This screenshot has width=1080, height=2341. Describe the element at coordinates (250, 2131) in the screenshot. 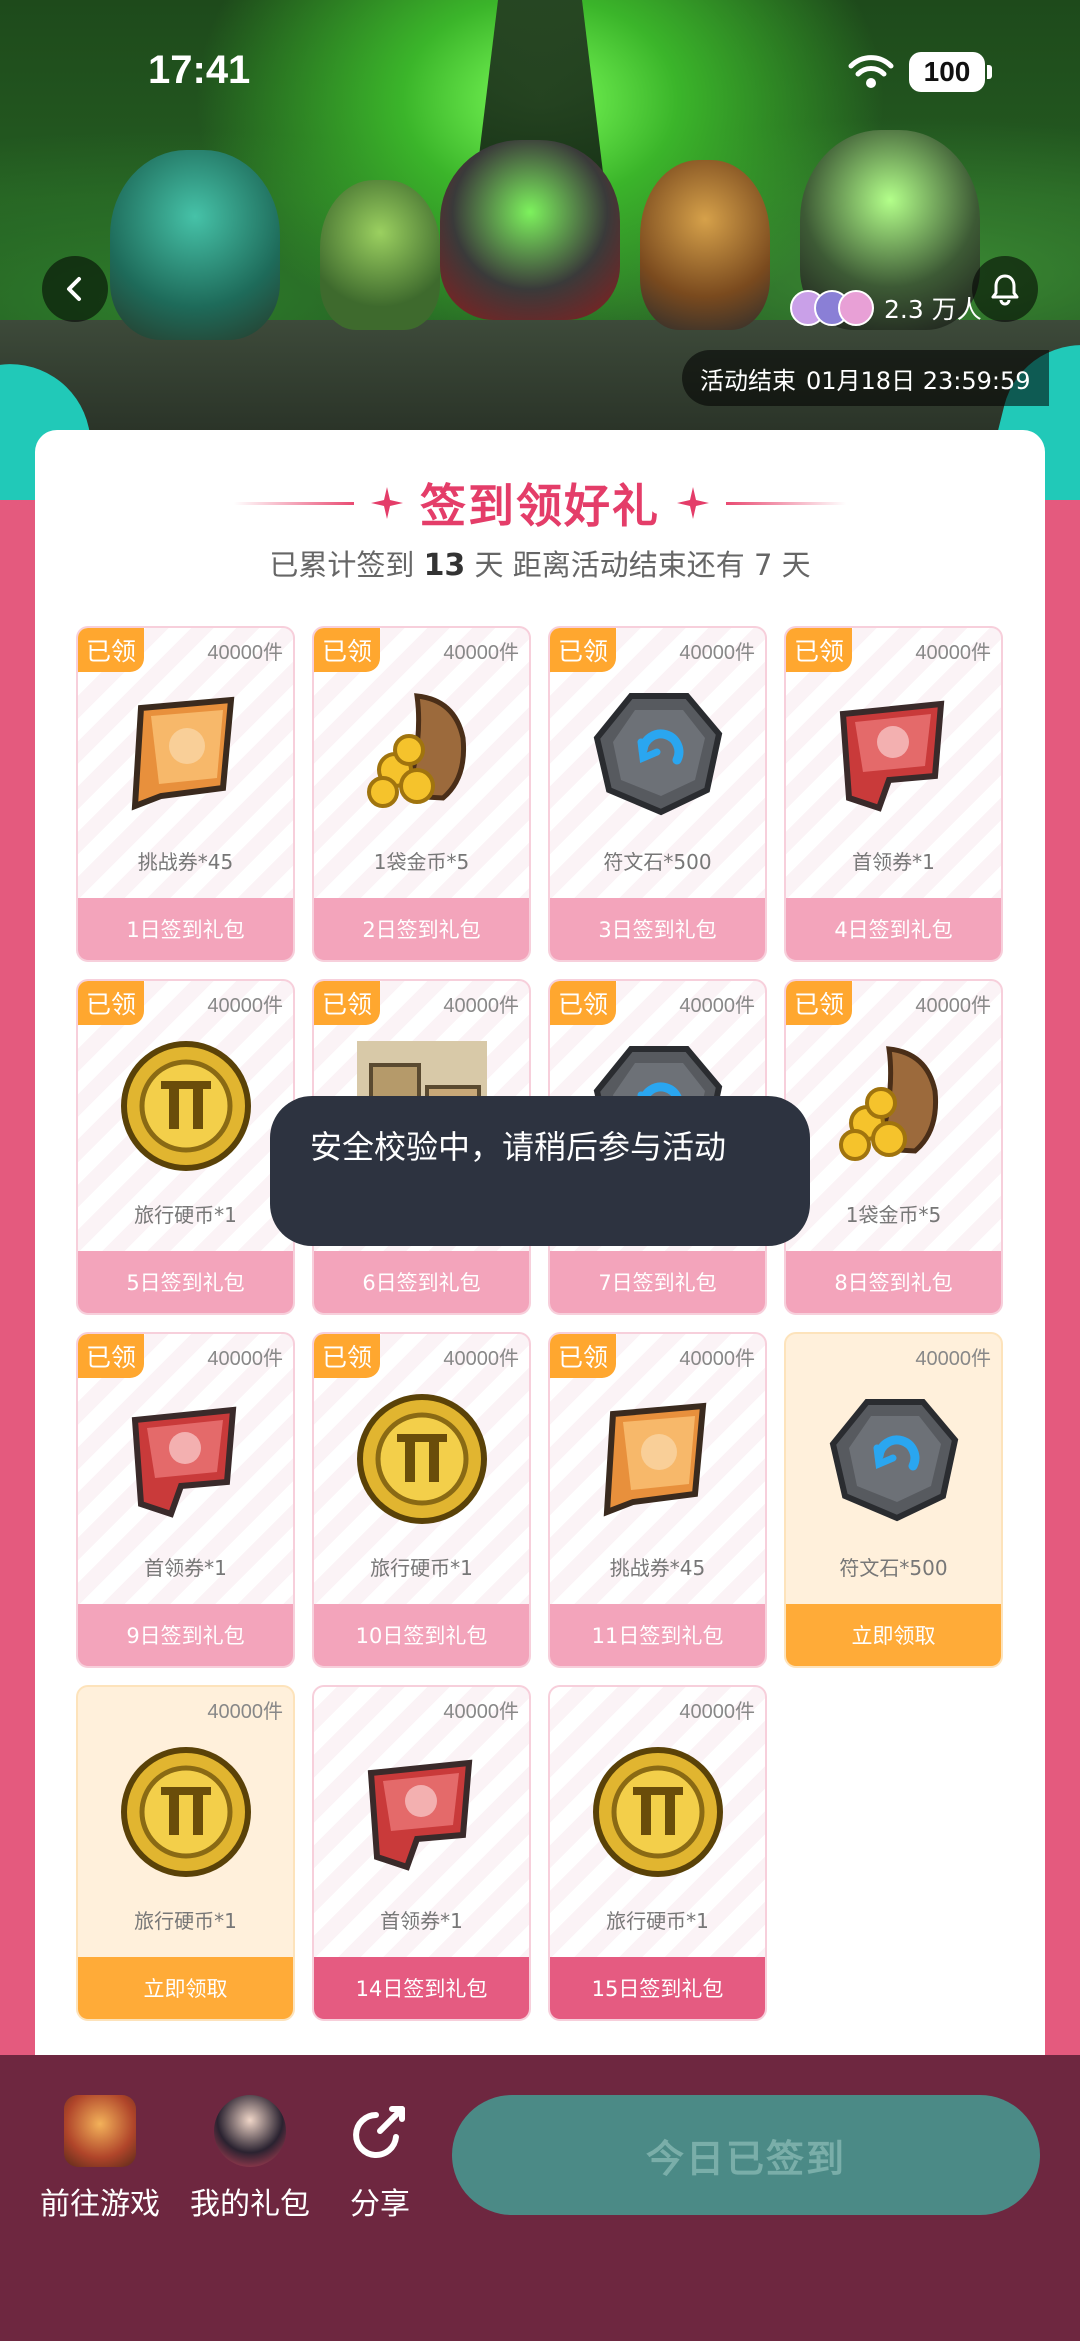

I see `gift-avatar-icon` at that location.